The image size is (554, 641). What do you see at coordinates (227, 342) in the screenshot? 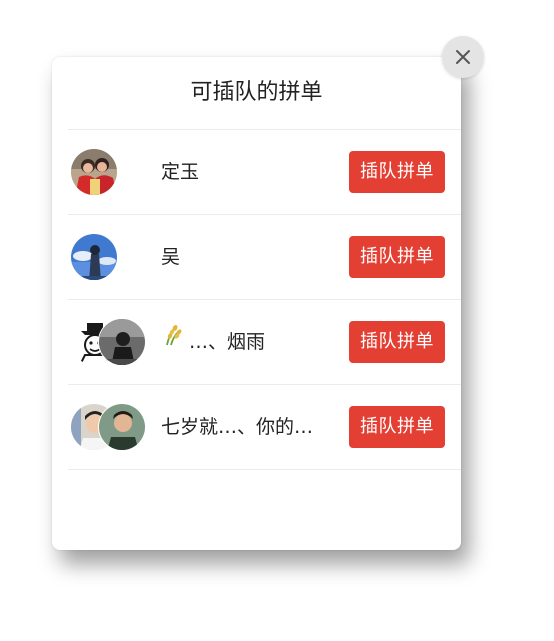
I see `group-name-text: …、烟雨` at bounding box center [227, 342].